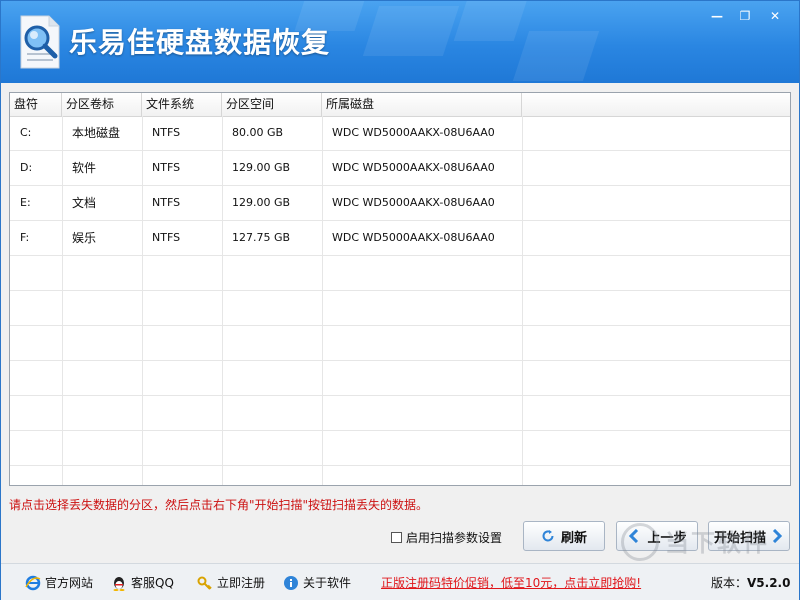 The image size is (800, 600). What do you see at coordinates (219, 505) in the screenshot?
I see `instruction-hint: 请点击选择丢失数据的分区，然后点击右下角"开始扫描"按钮扫描丢失的数据。` at bounding box center [219, 505].